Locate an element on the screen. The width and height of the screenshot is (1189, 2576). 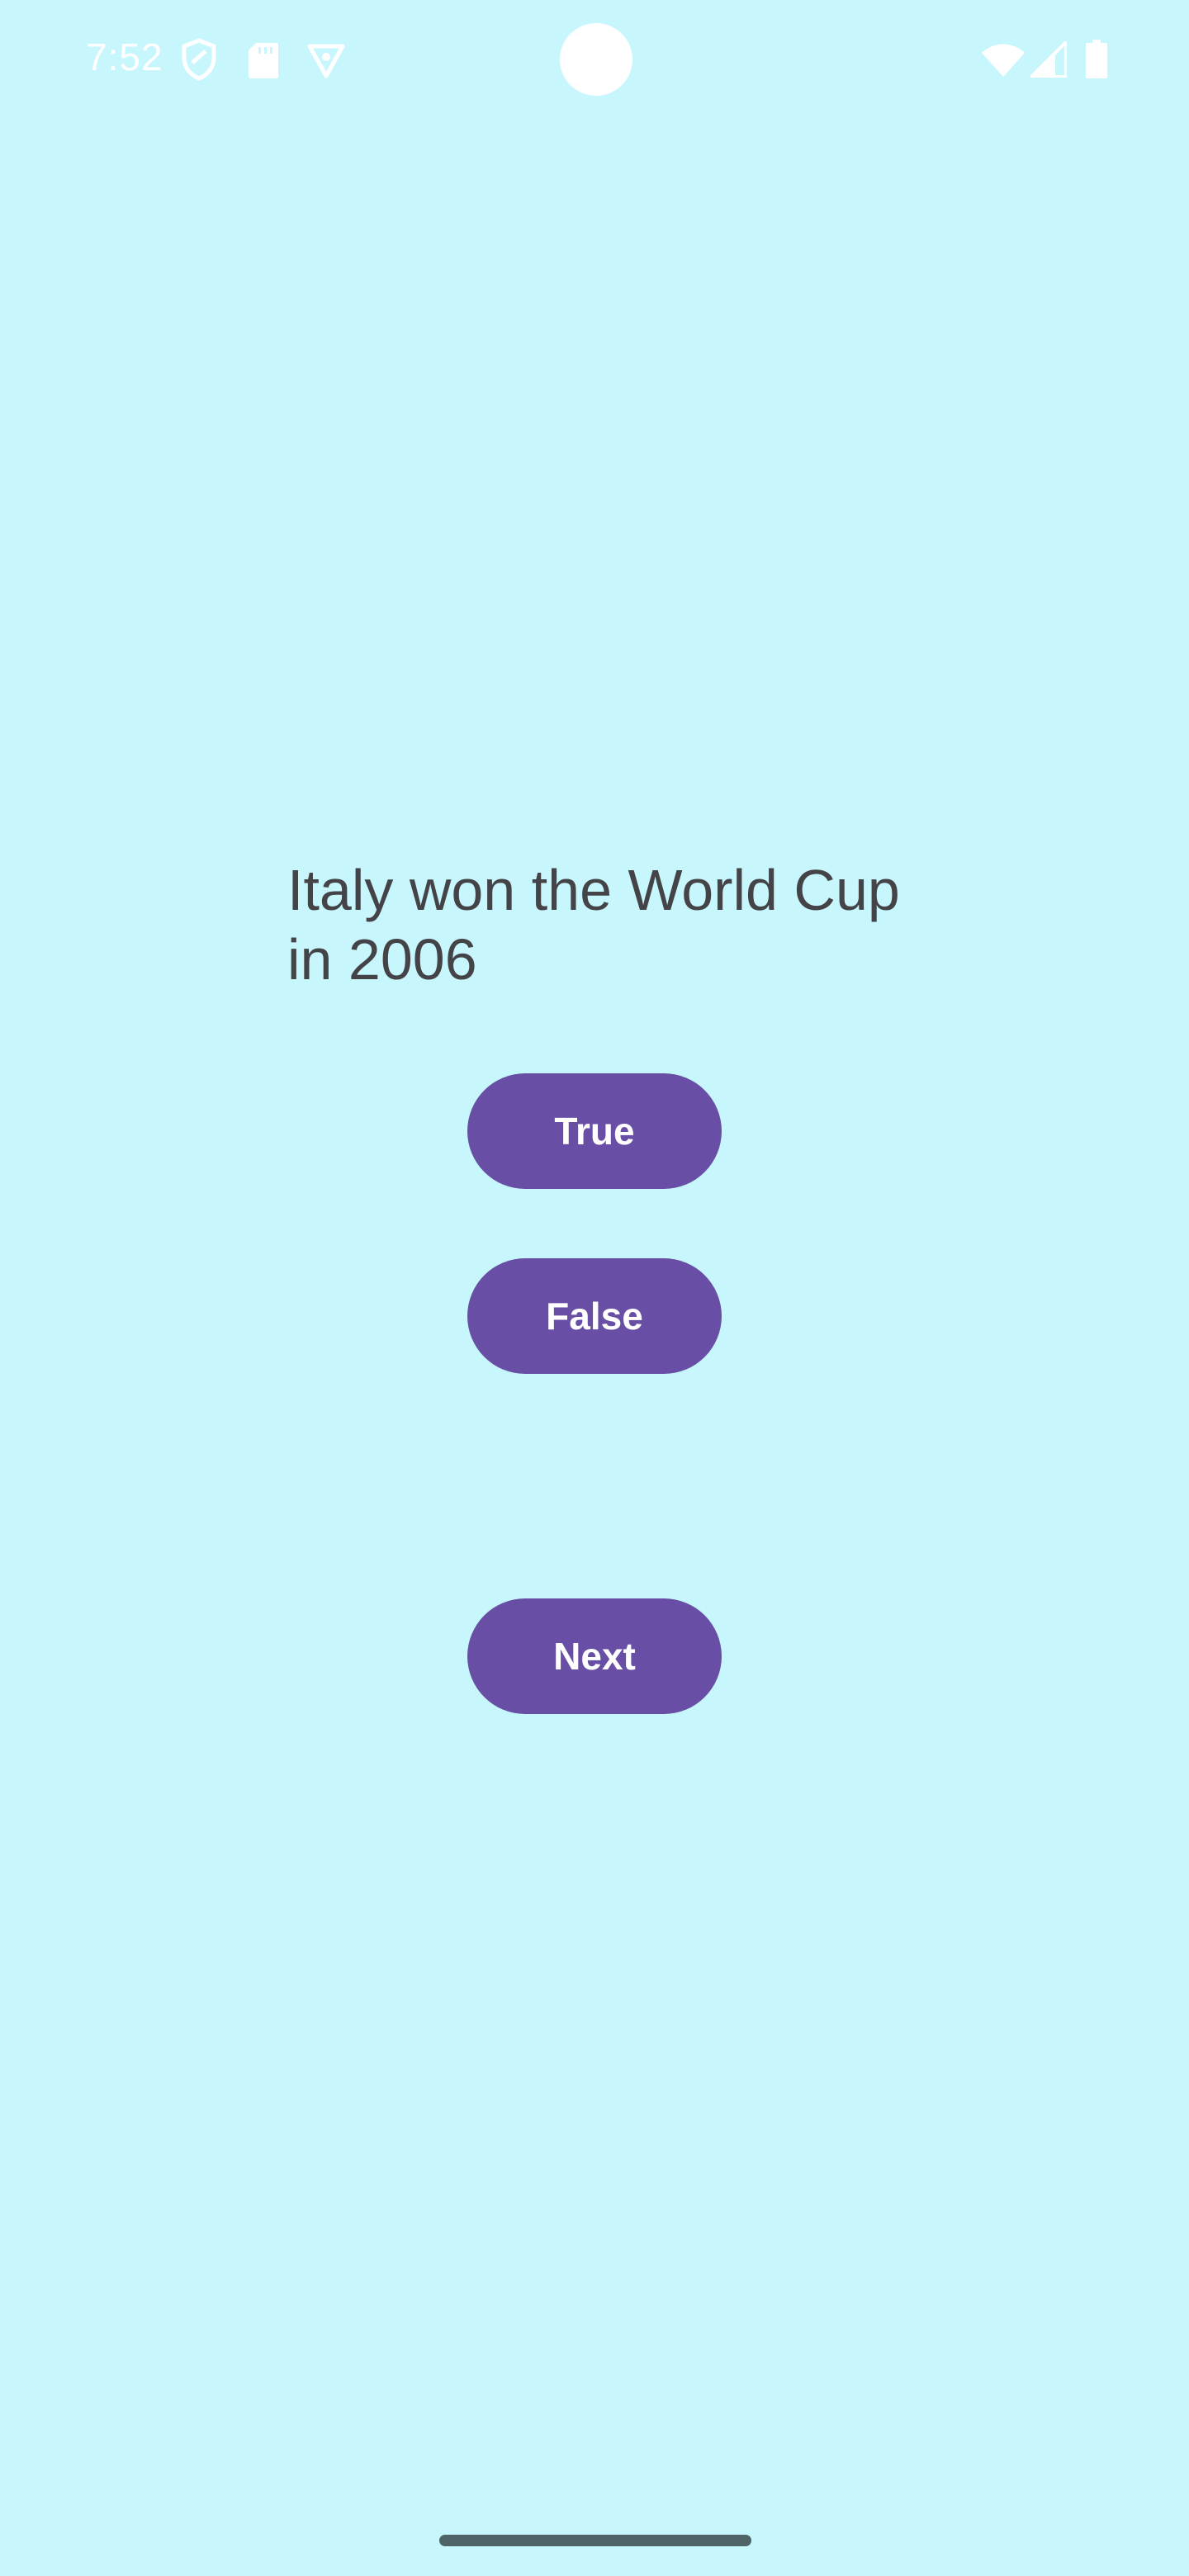
battery-icon is located at coordinates (1096, 61).